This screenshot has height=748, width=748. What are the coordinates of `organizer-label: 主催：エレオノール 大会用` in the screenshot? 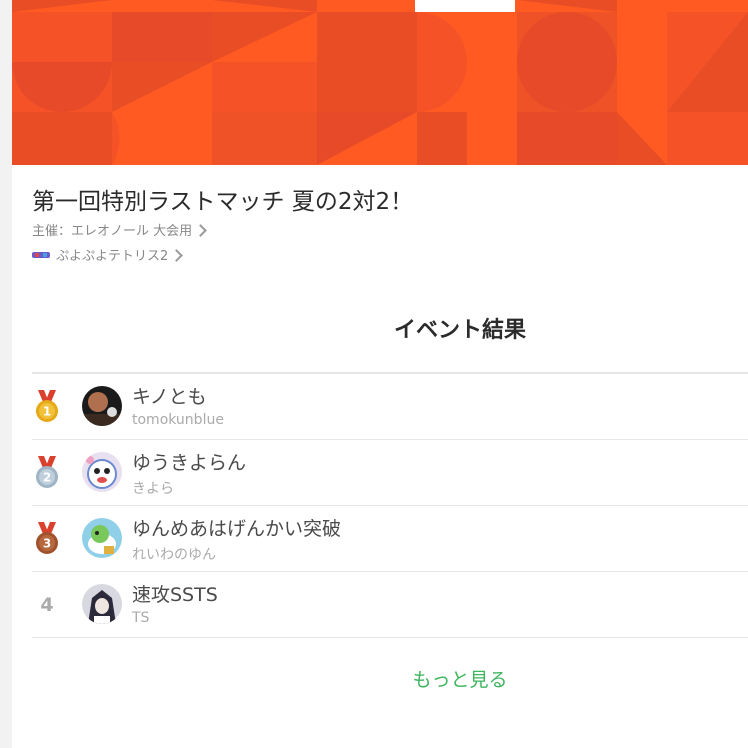 It's located at (112, 231).